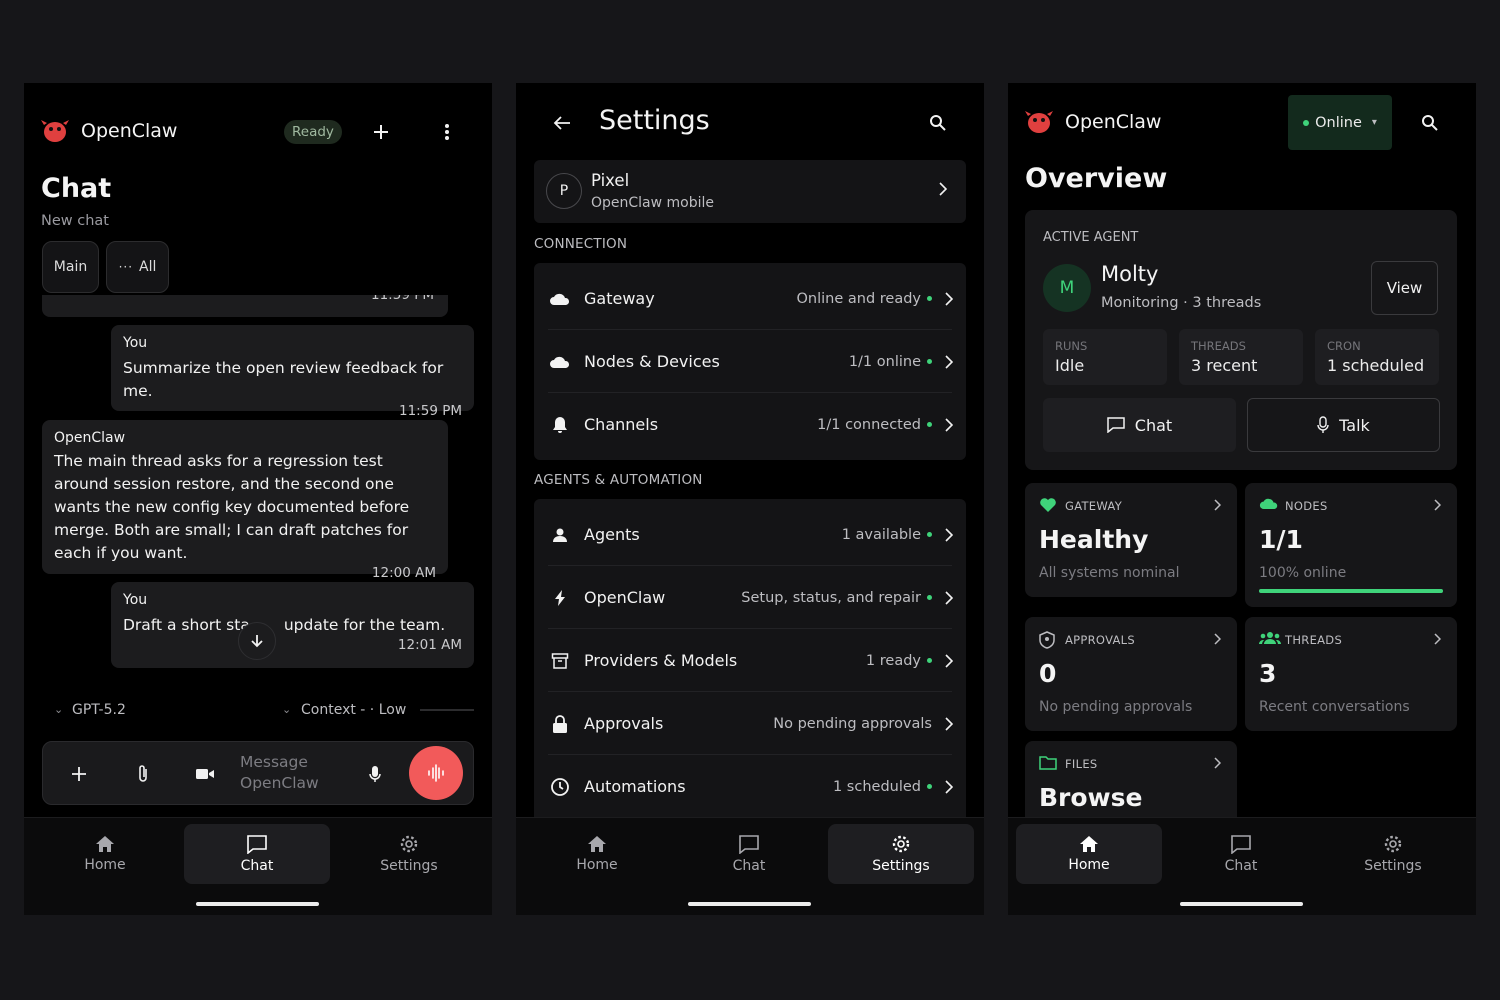 This screenshot has height=1000, width=1500. I want to click on stat-threads: THREADS 3 recent, so click(1241, 357).